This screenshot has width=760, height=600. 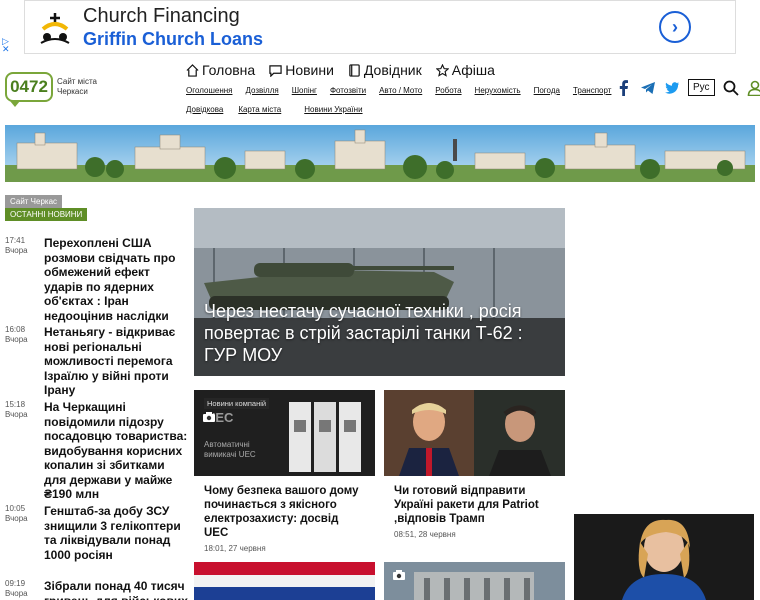 What do you see at coordinates (16, 245) in the screenshot?
I see `news-time: 17:41 Вчора` at bounding box center [16, 245].